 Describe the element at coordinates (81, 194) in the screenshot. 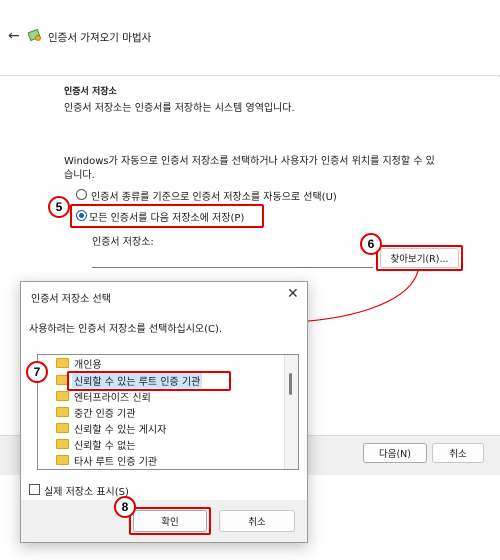

I see `radio-auto-select` at that location.